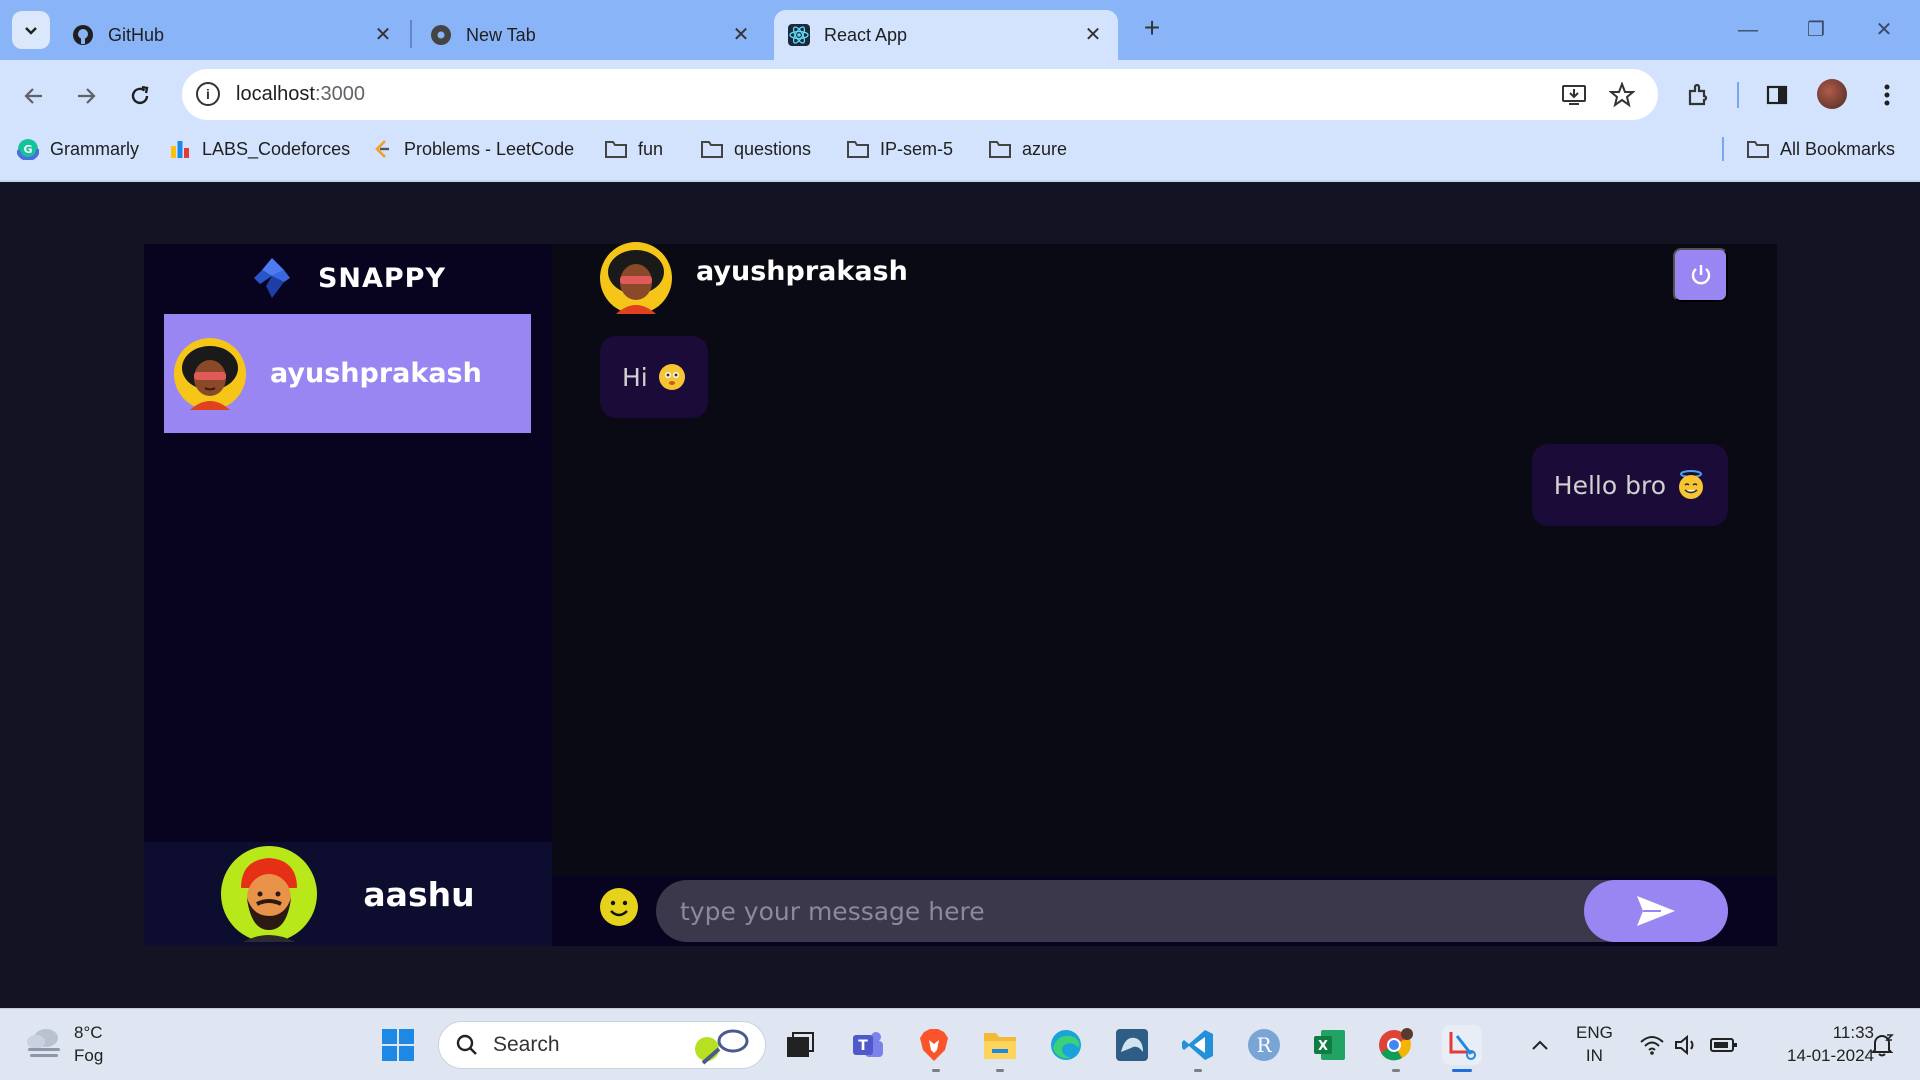  What do you see at coordinates (1574, 95) in the screenshot?
I see `install-app-icon` at bounding box center [1574, 95].